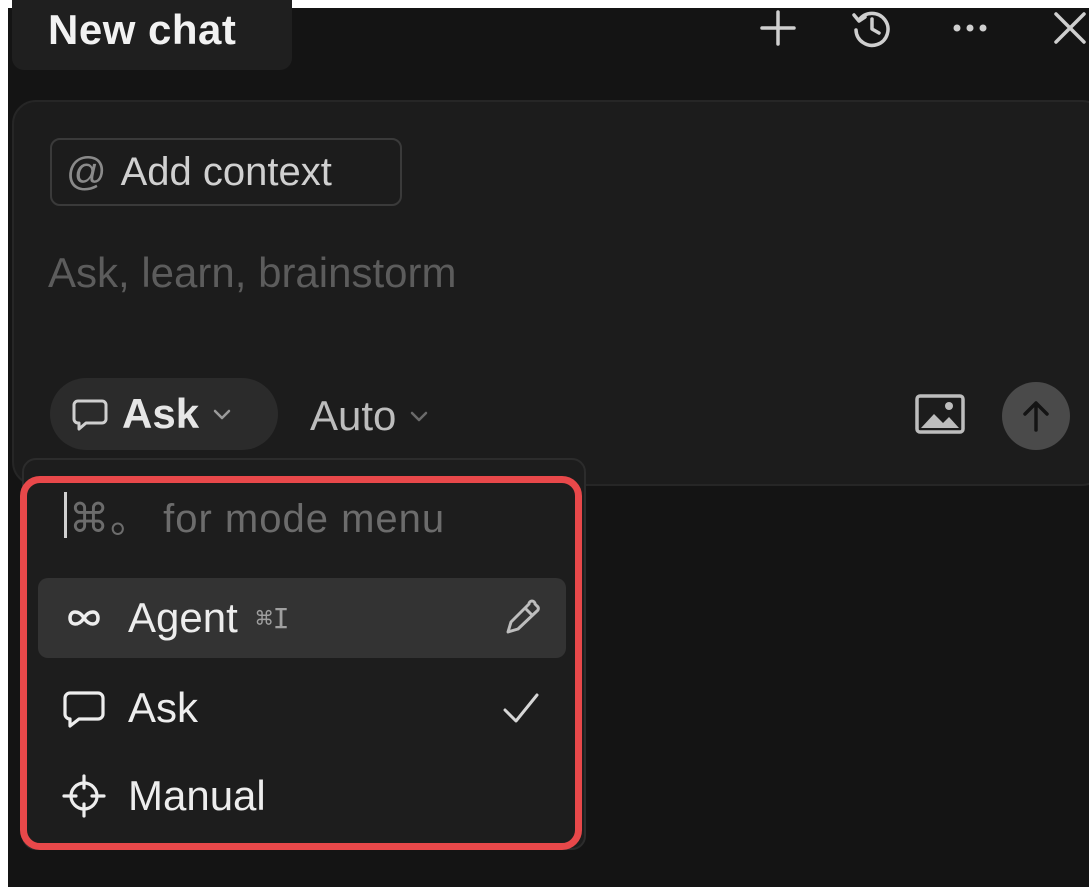 The height and width of the screenshot is (887, 1089). I want to click on mode-item-manual: Manual, so click(302, 796).